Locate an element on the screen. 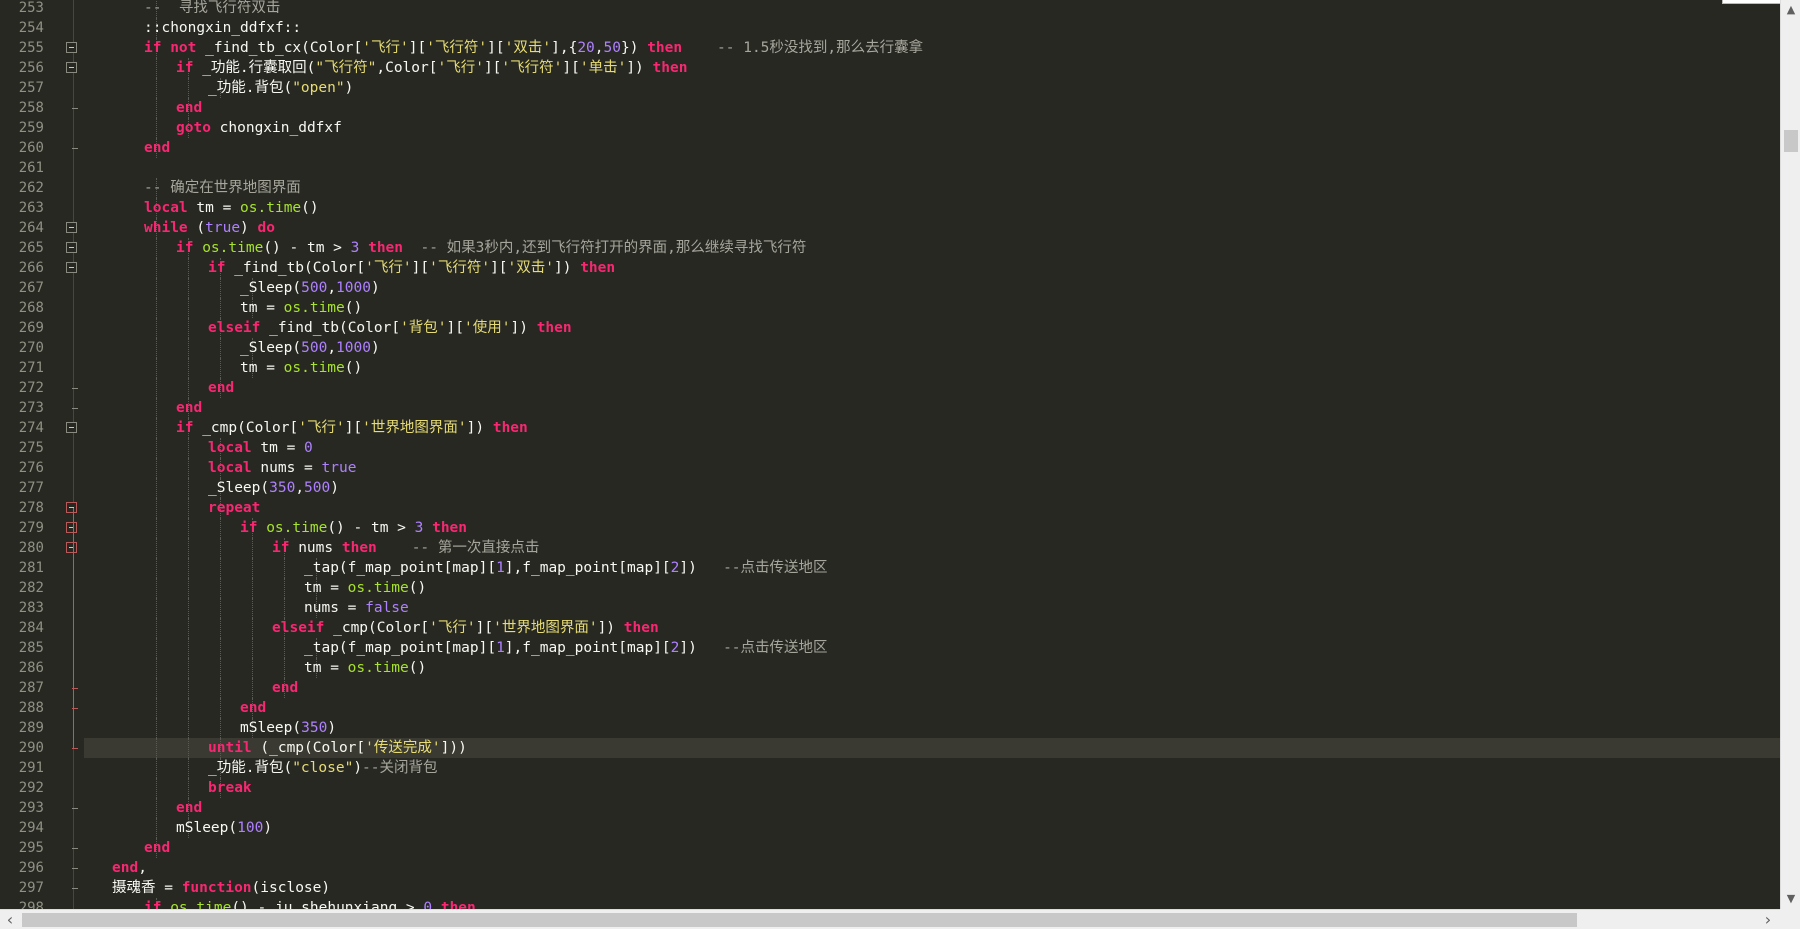 The height and width of the screenshot is (929, 1800). line-number: 270 is located at coordinates (31, 348).